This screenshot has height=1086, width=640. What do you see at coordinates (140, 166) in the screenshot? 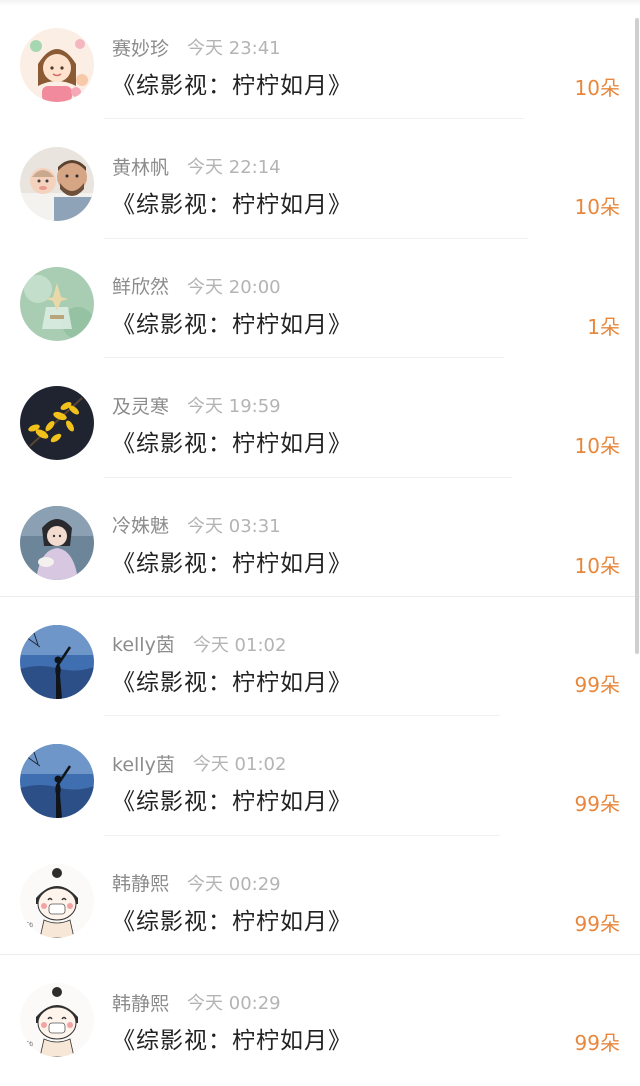
I see `sender-name: 黄林帆` at bounding box center [140, 166].